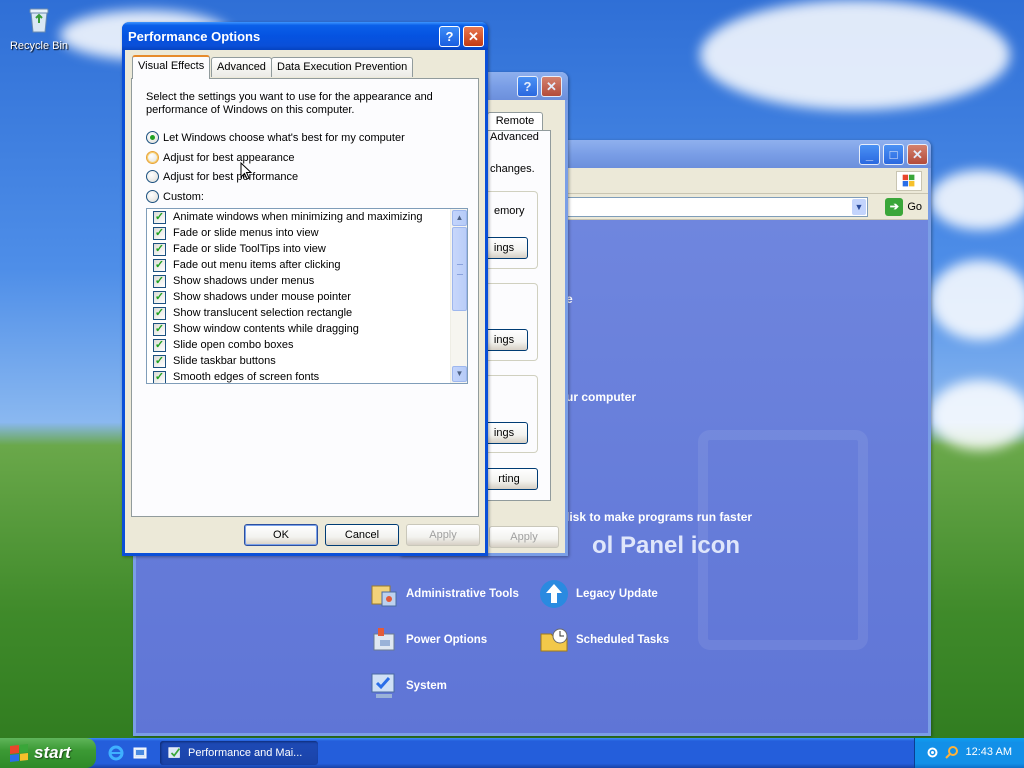 The width and height of the screenshot is (1024, 768). I want to click on cp-task-link-fragment: lisk to make programs run faster, so click(659, 517).